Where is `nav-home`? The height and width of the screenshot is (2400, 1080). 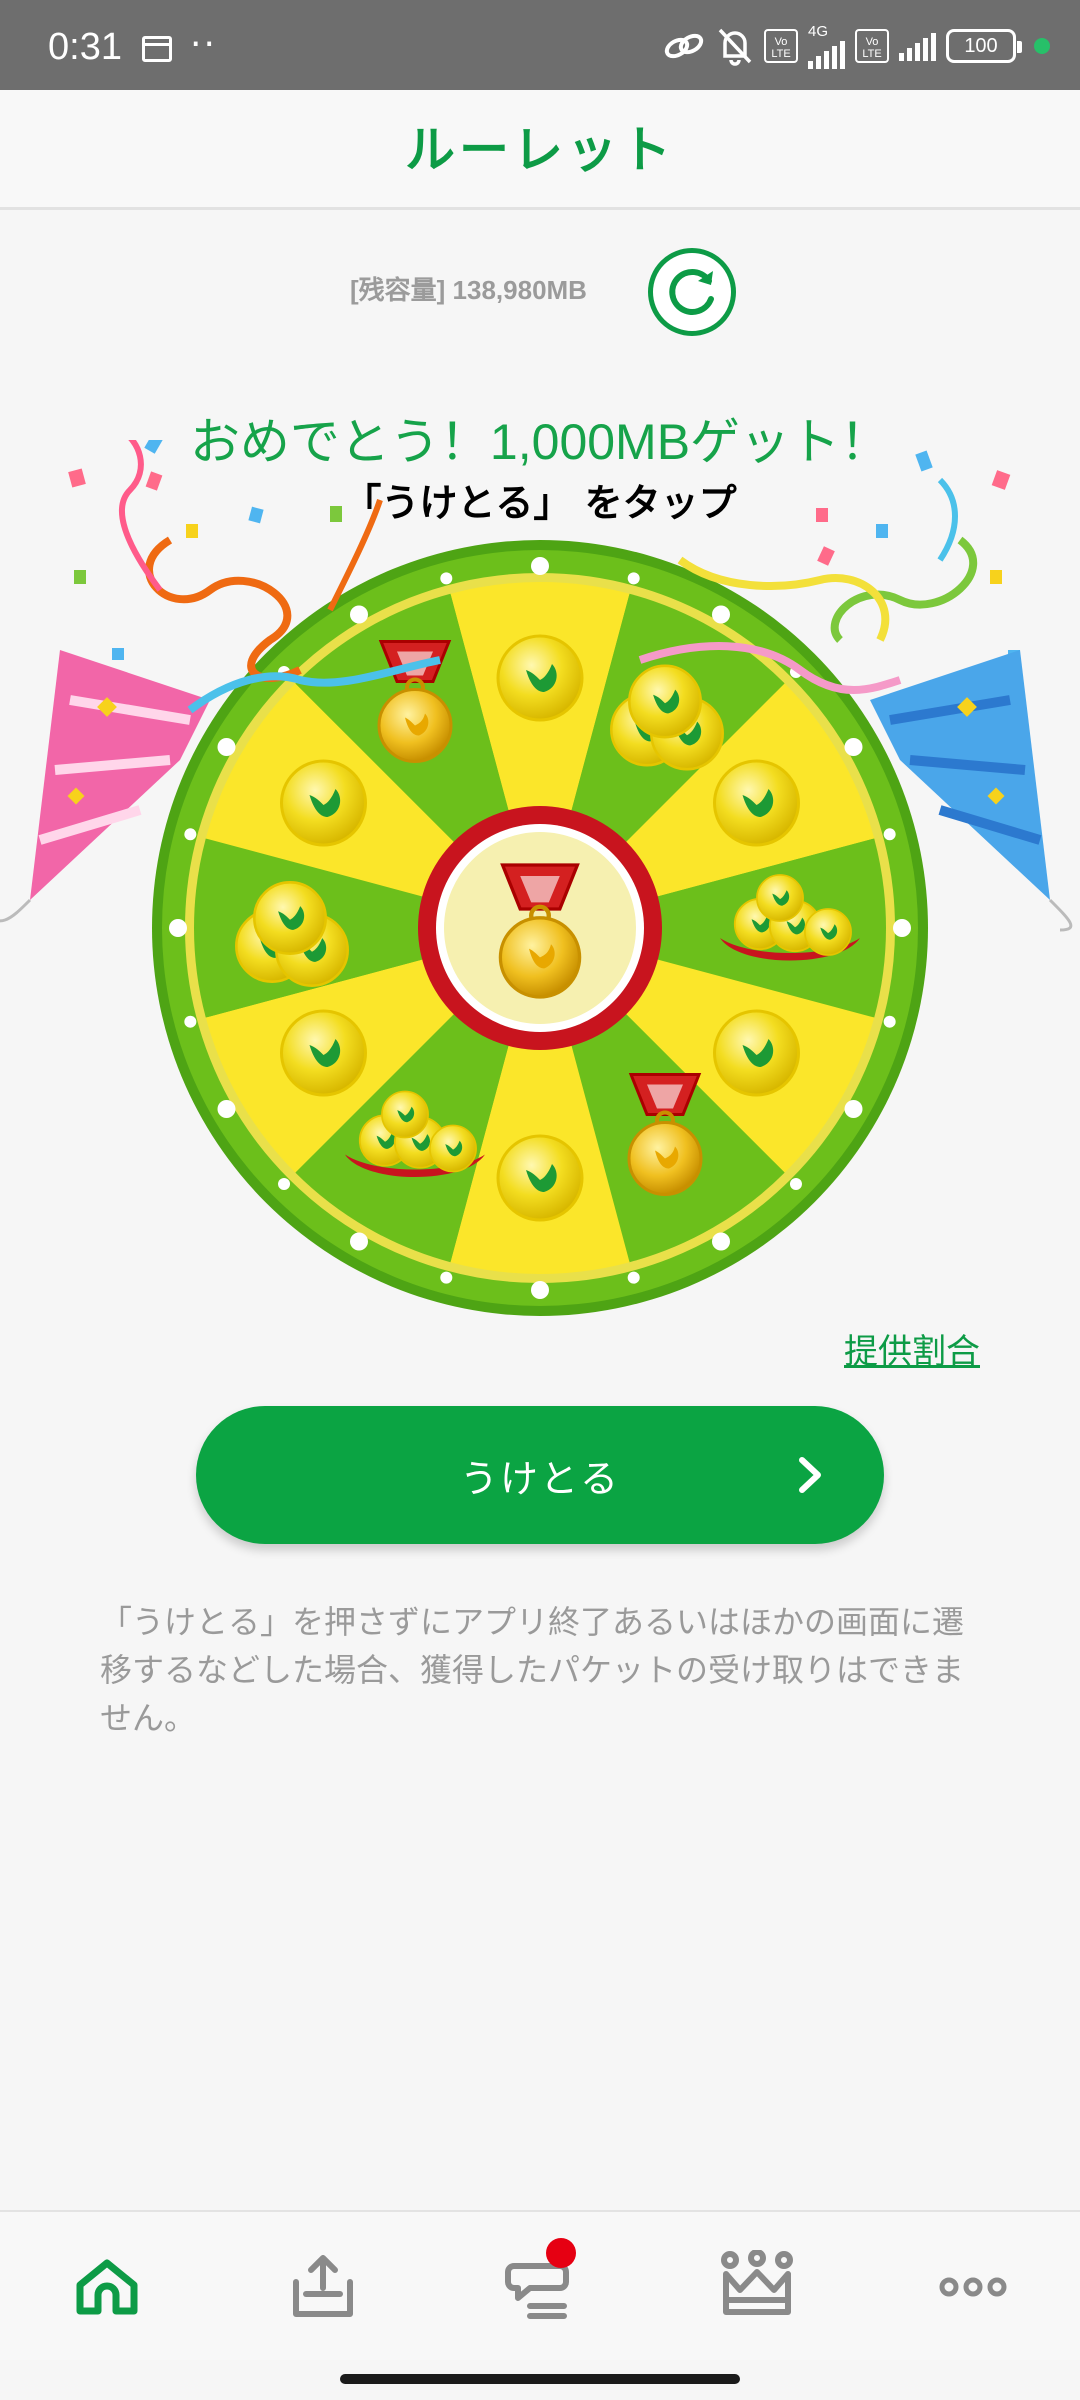 nav-home is located at coordinates (107, 2287).